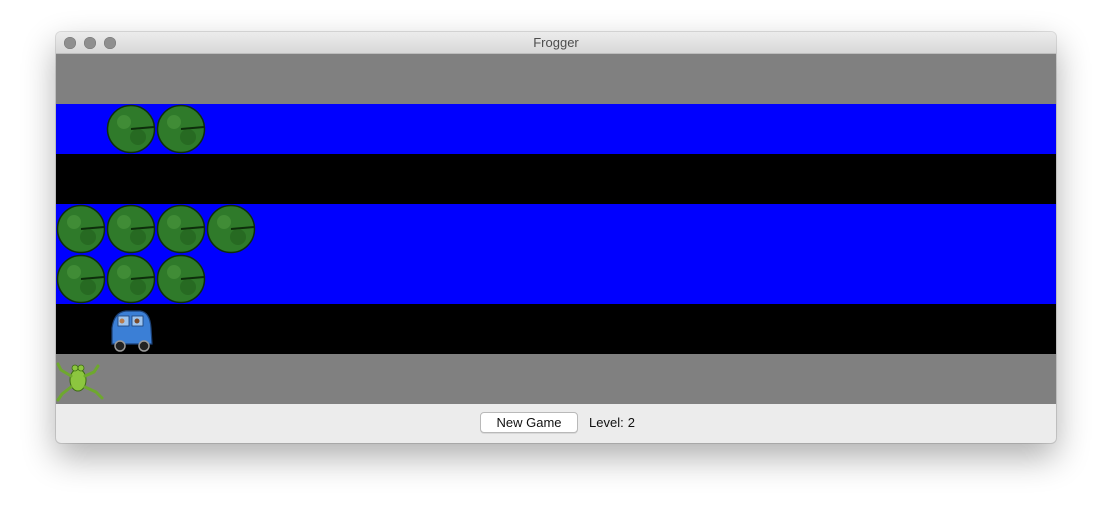  I want to click on blue-car, so click(132, 331).